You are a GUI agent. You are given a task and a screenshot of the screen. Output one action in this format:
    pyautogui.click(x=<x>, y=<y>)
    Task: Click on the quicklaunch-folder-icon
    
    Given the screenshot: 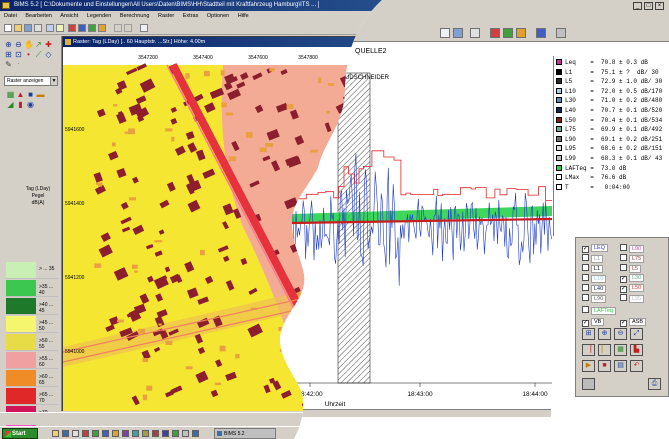 What is the action you would take?
    pyautogui.click(x=55, y=433)
    